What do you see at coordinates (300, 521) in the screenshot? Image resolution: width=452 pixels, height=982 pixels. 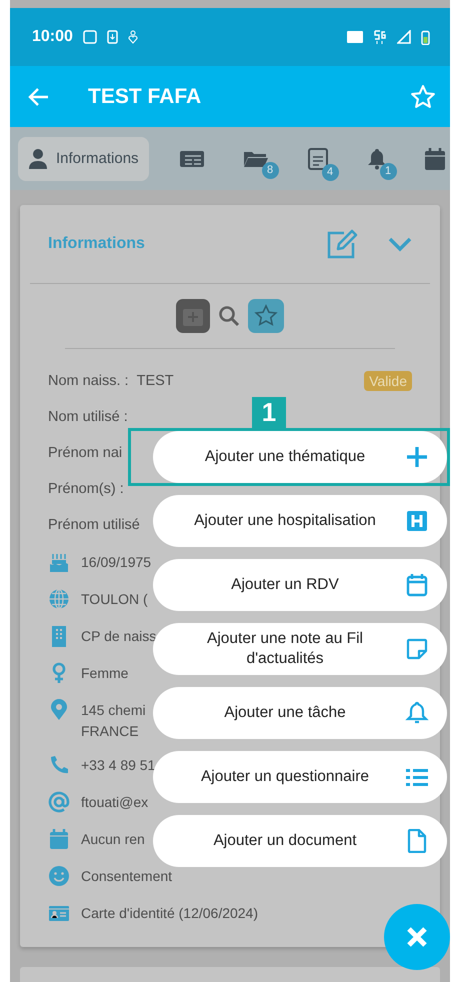 I see `menu-item: Ajouter une hospitalisation` at bounding box center [300, 521].